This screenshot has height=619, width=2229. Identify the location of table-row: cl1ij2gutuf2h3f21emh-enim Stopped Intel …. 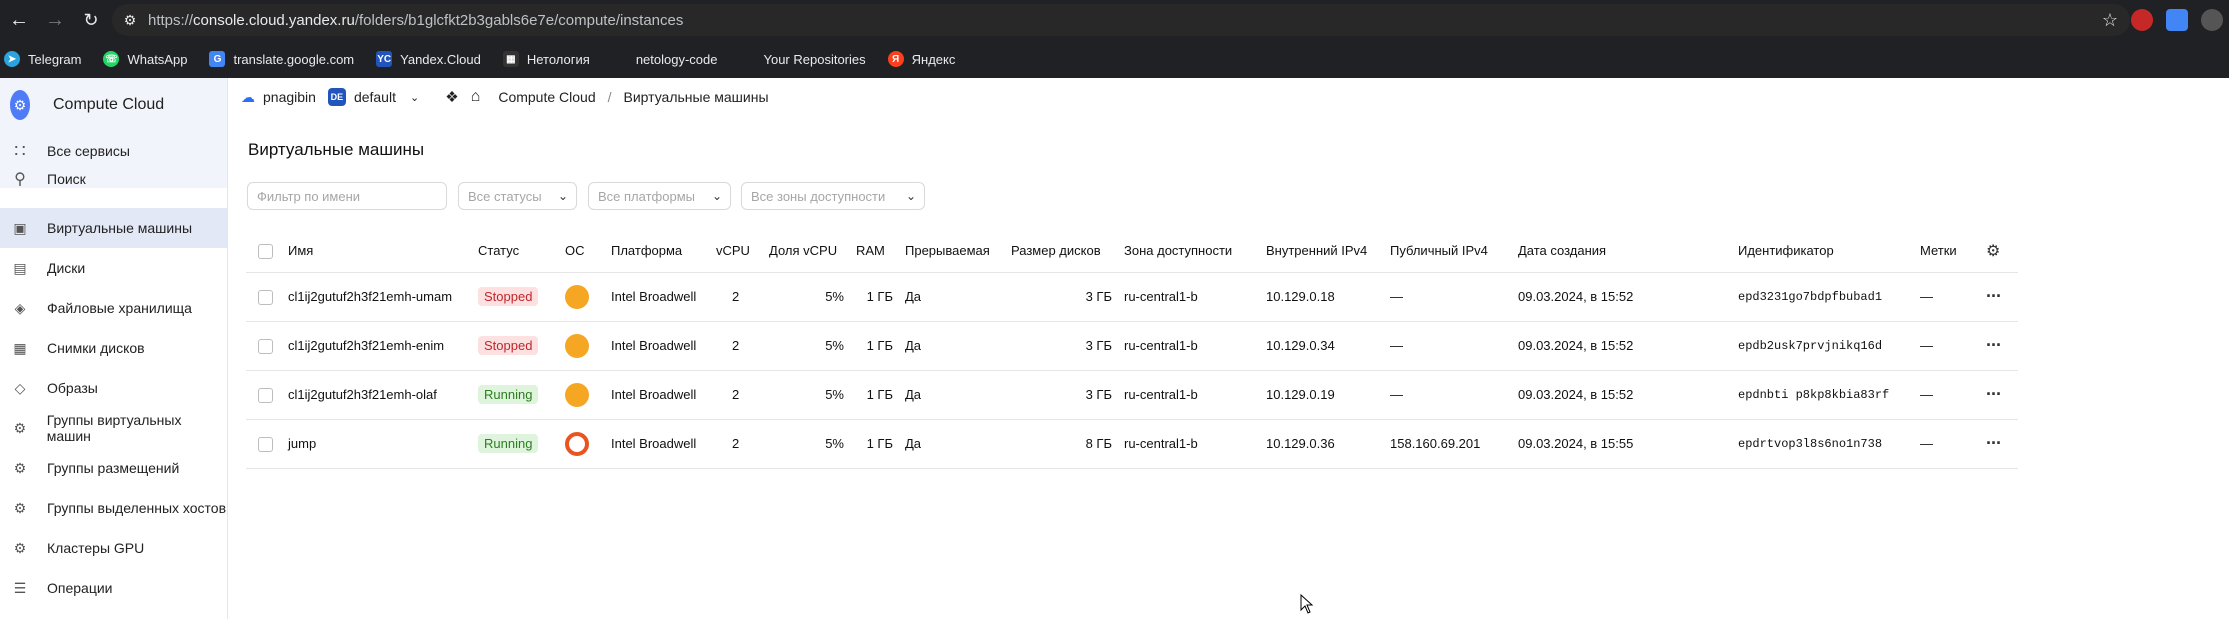
(1132, 346).